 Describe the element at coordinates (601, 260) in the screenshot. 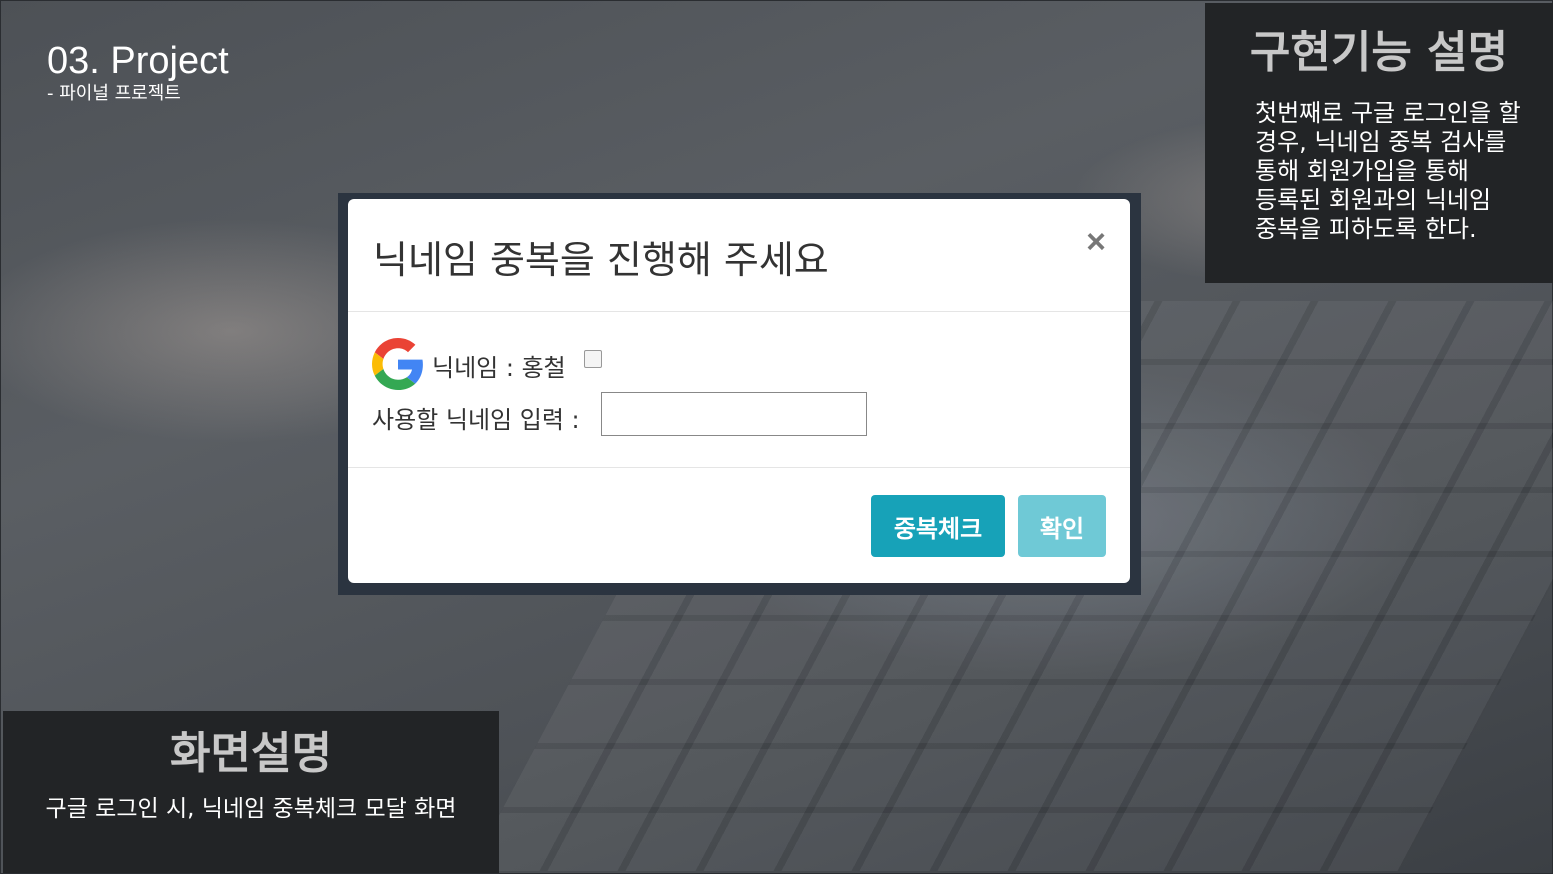

I see `modal-title: 닉네임 중복을 진행해 주세요` at that location.